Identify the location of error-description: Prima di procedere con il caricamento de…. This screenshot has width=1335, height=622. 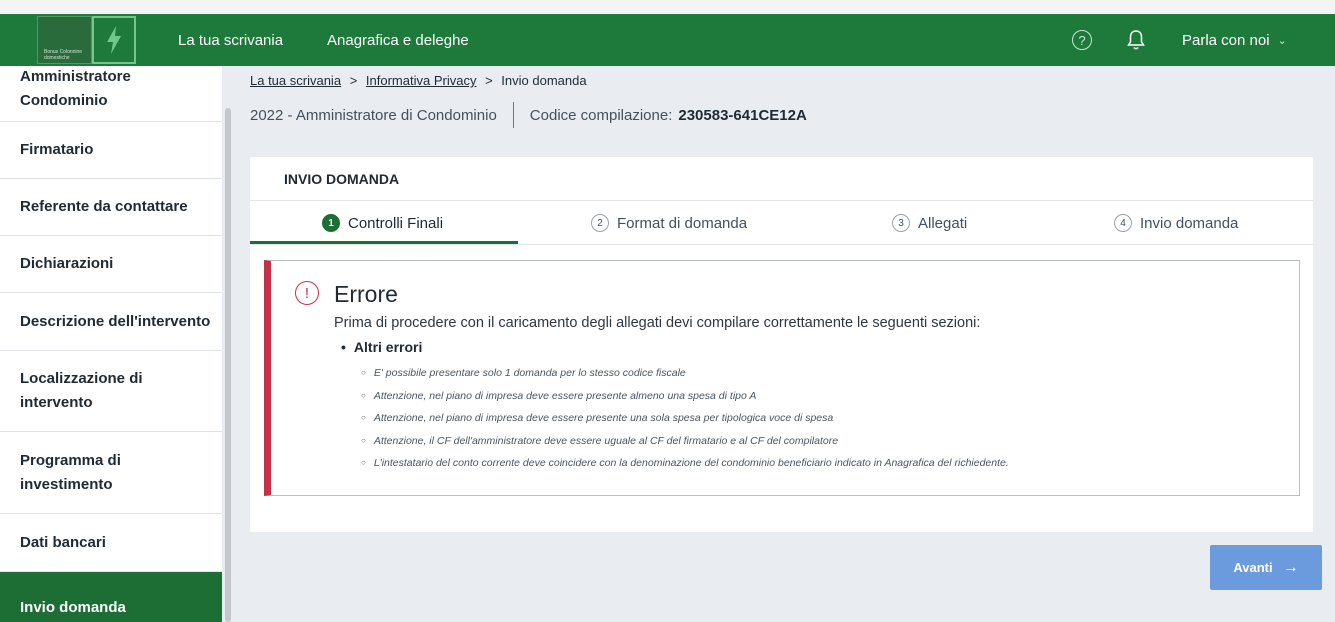
(657, 323).